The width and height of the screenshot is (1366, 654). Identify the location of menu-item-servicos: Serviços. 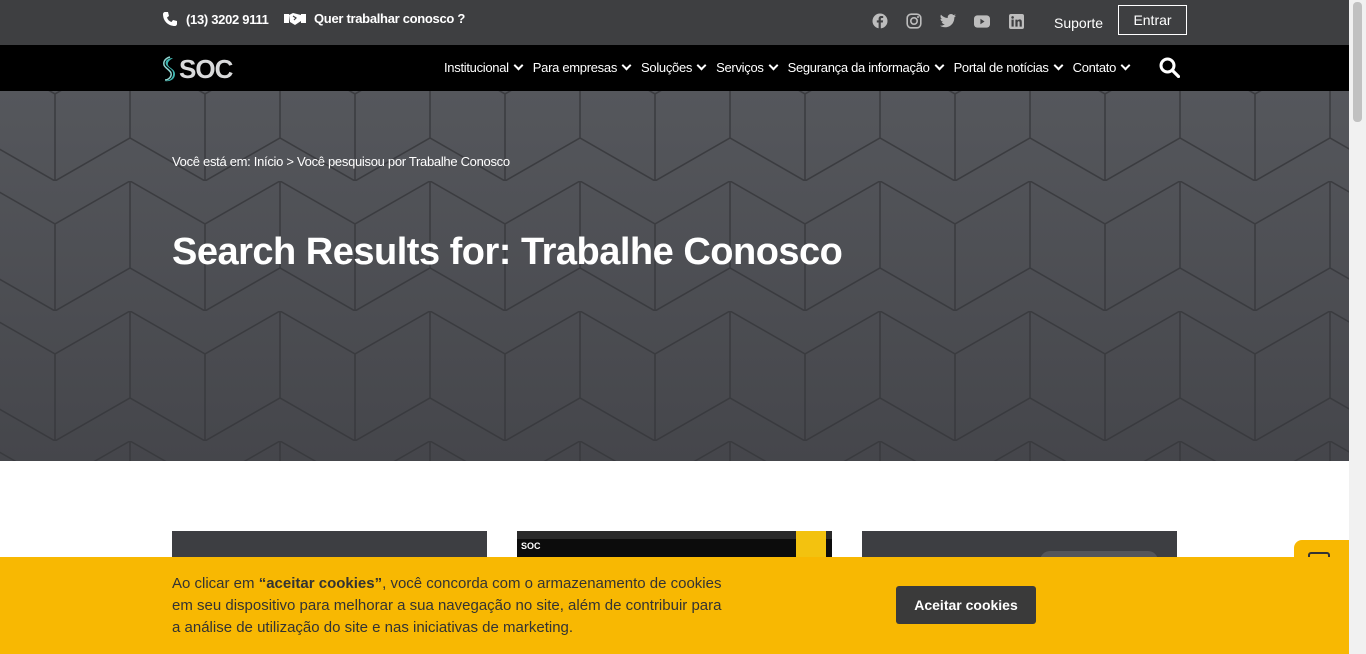
(747, 67).